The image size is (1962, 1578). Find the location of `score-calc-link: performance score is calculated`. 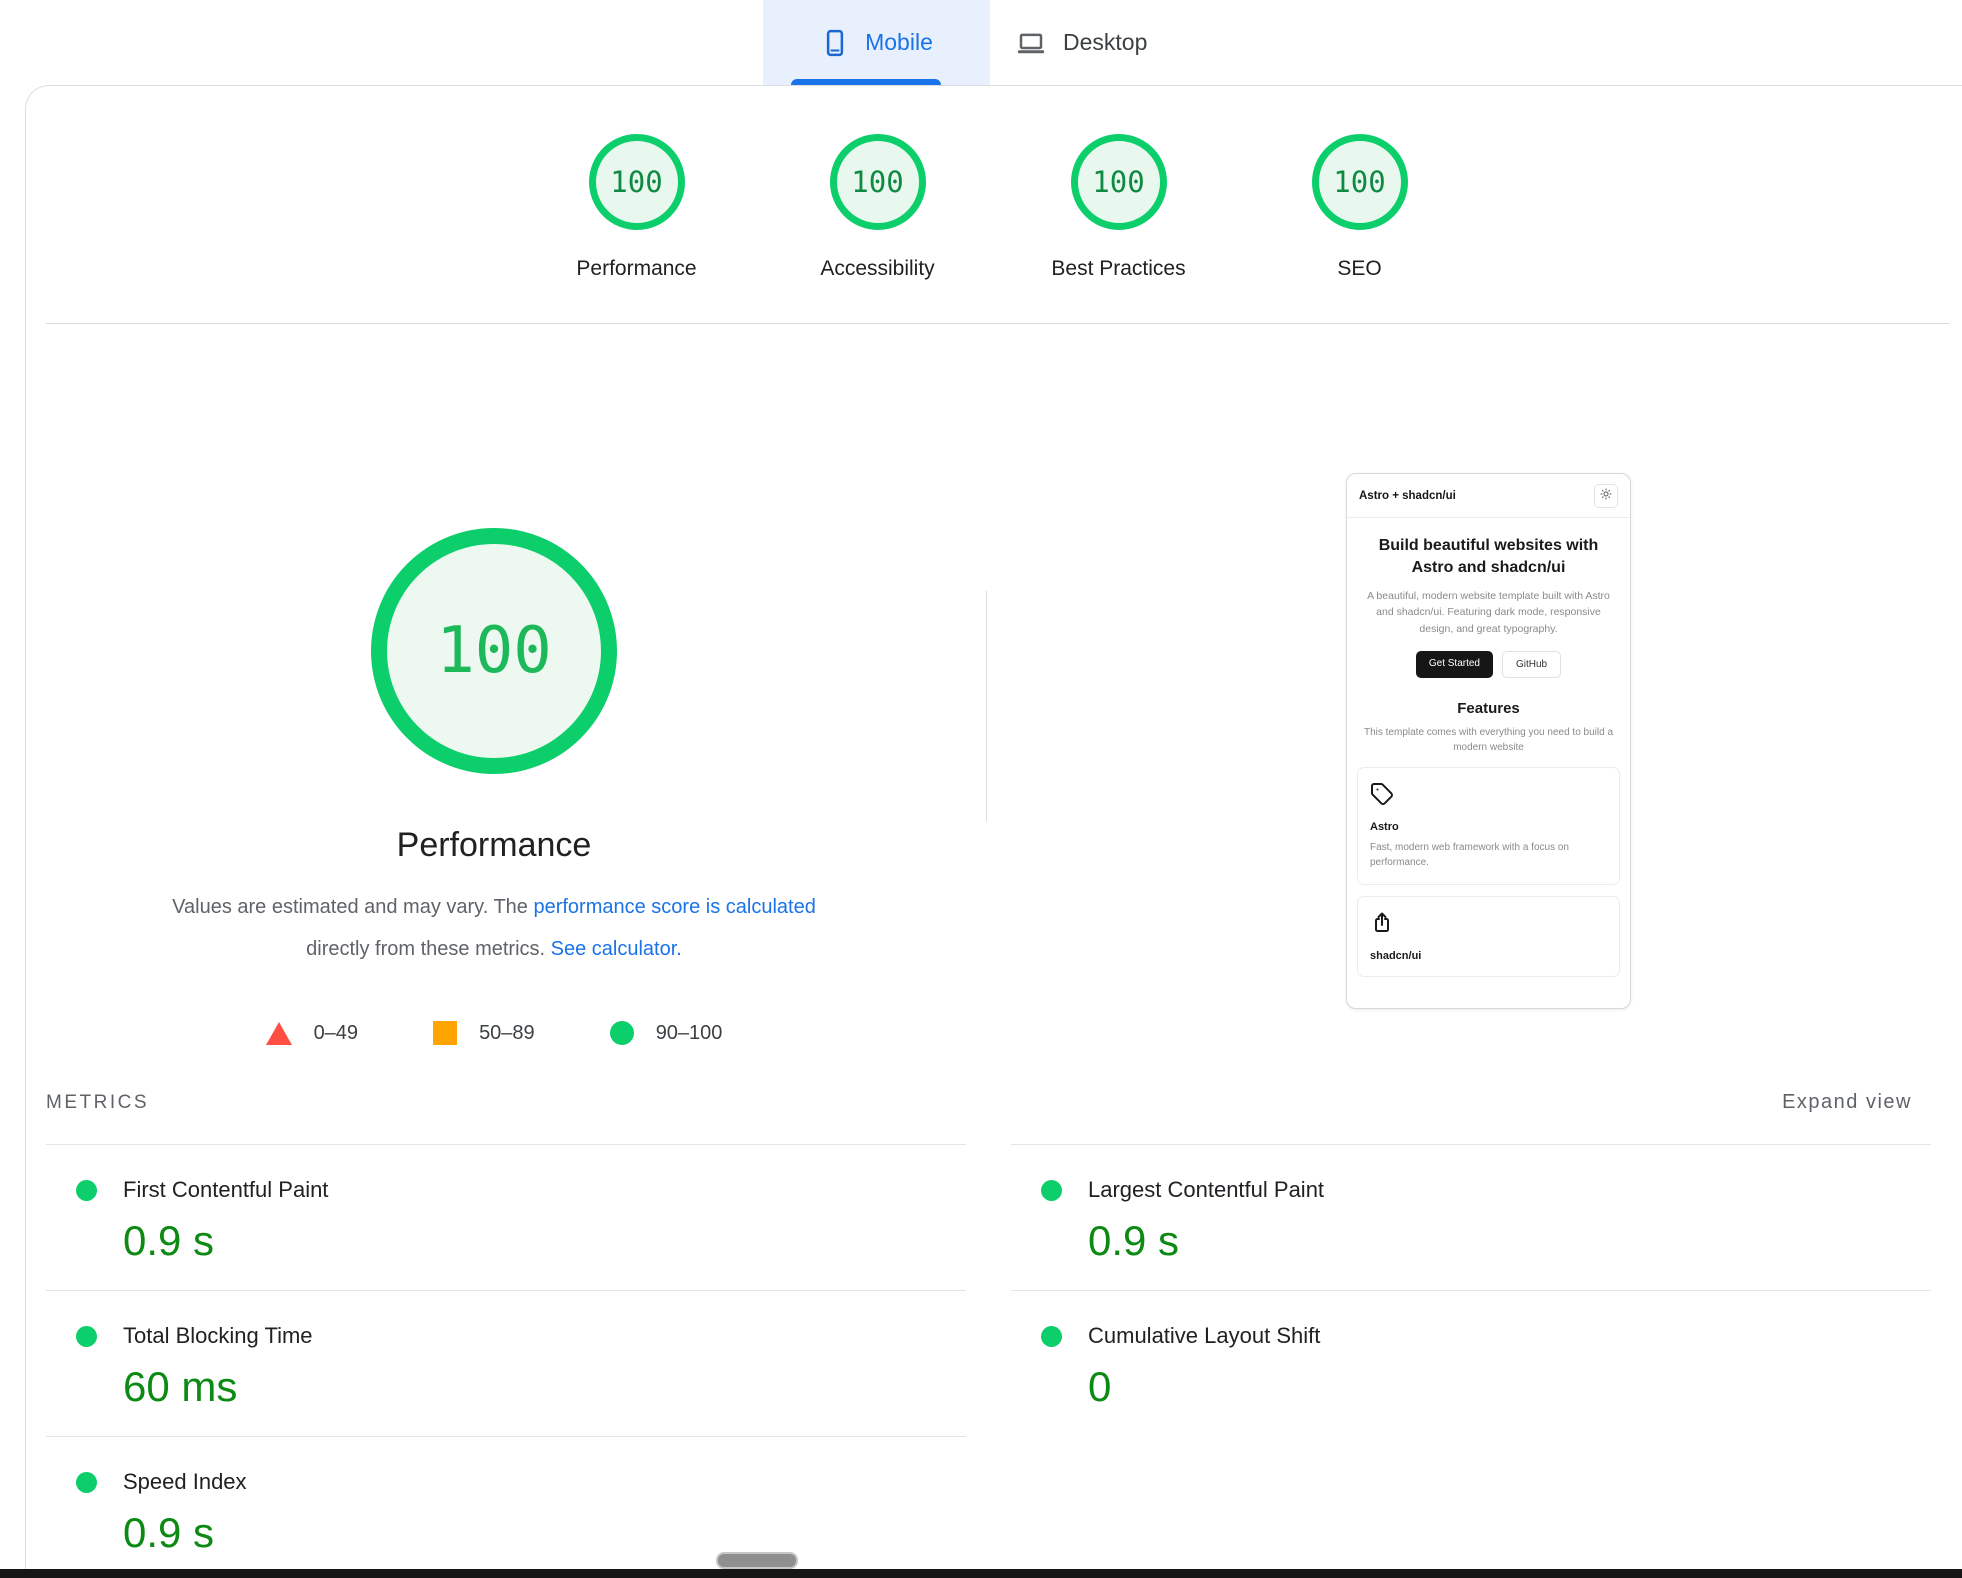

score-calc-link: performance score is calculated is located at coordinates (674, 907).